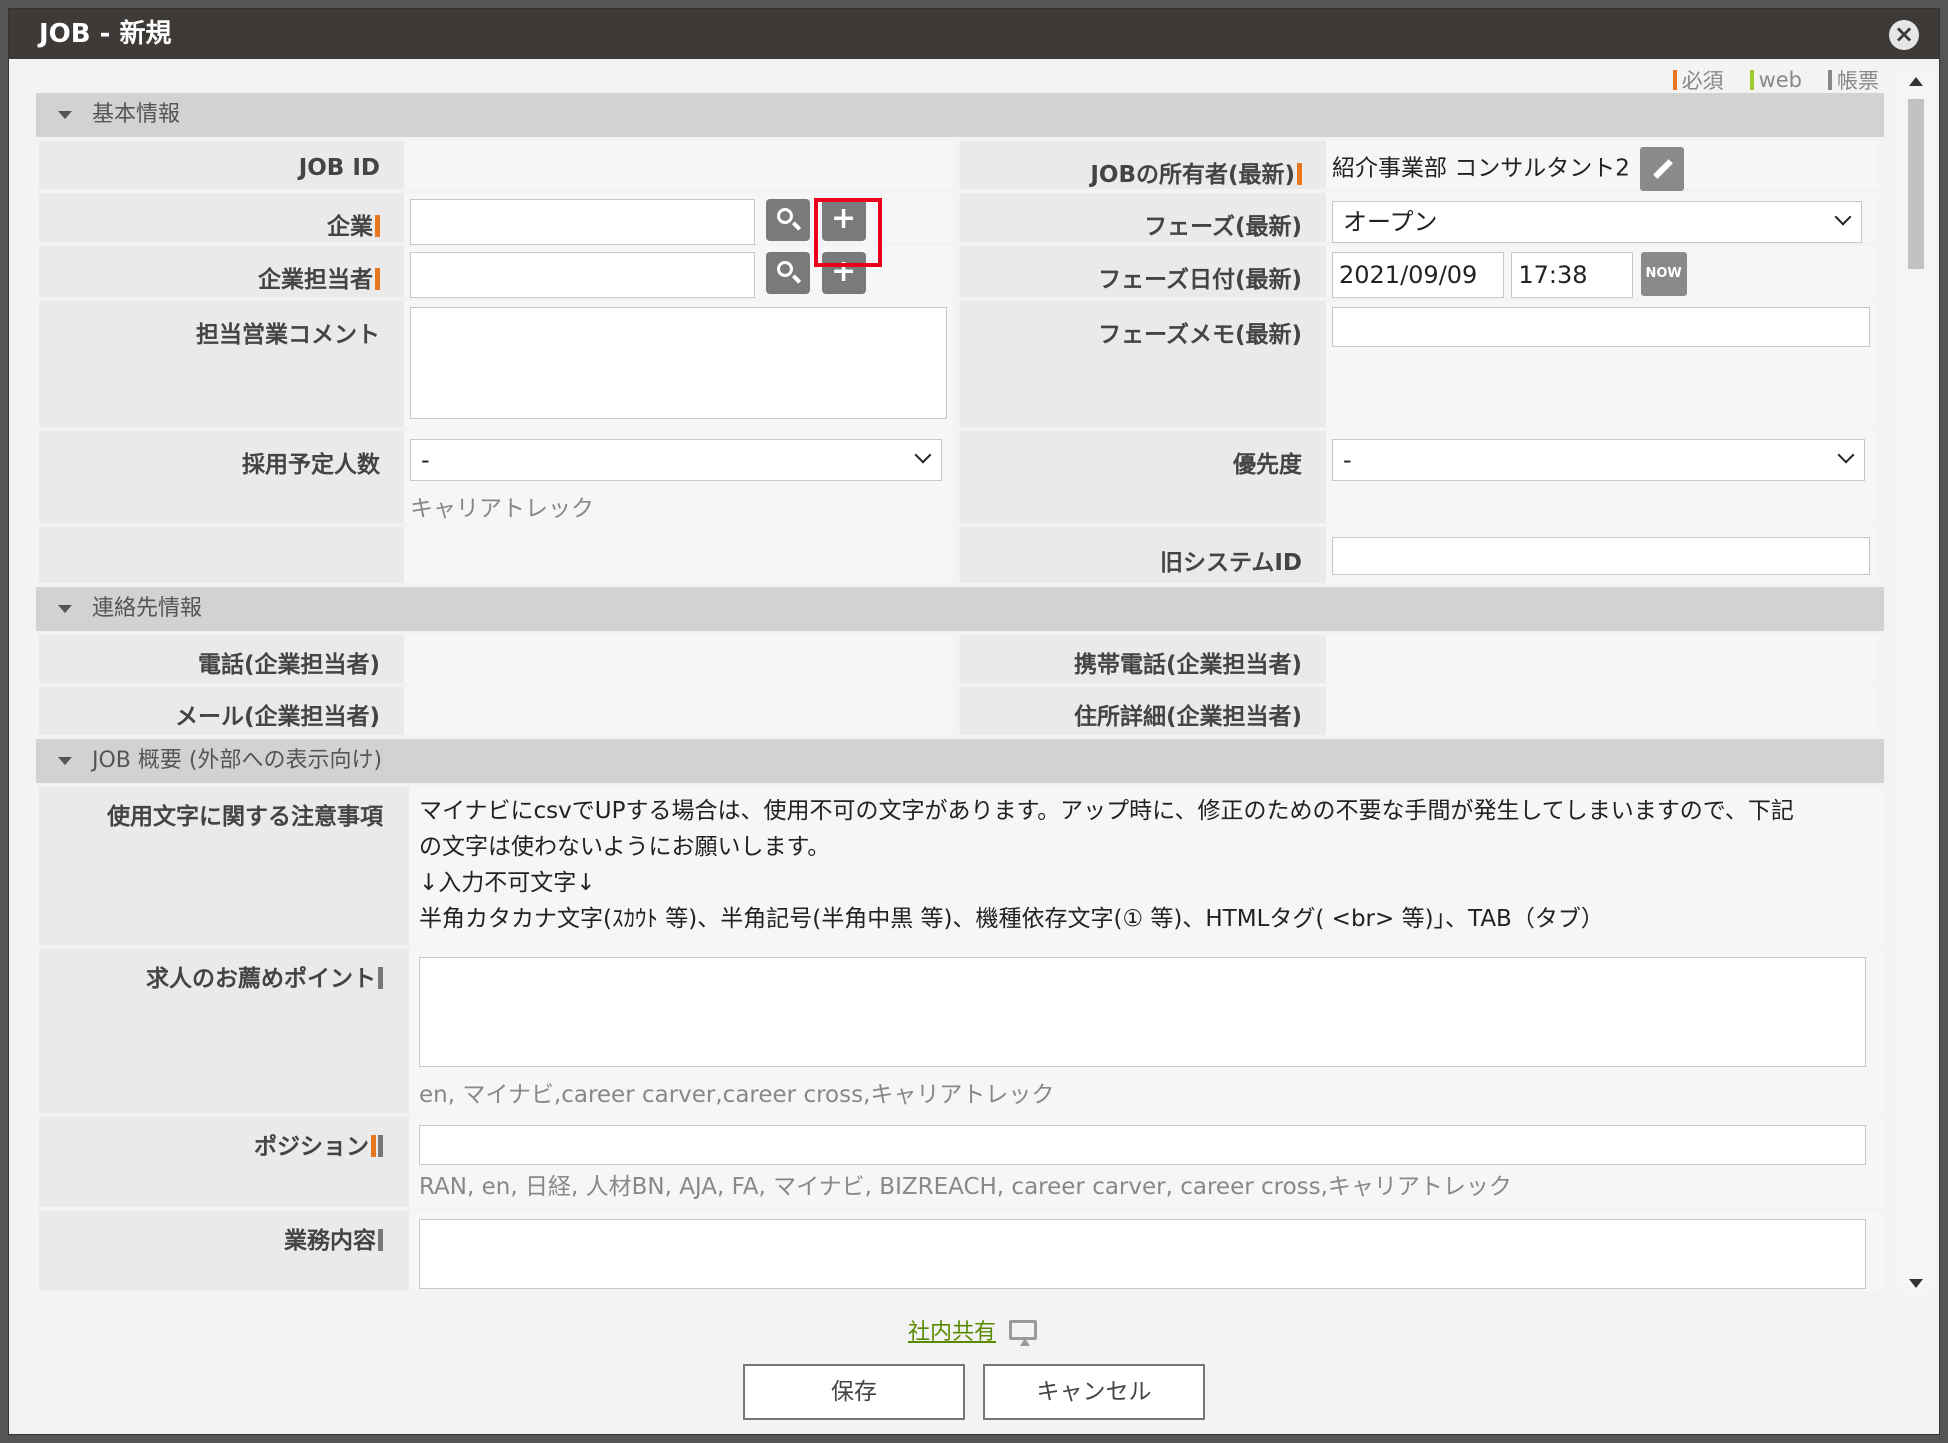 The width and height of the screenshot is (1948, 1443). I want to click on monitor-icon, so click(1023, 1333).